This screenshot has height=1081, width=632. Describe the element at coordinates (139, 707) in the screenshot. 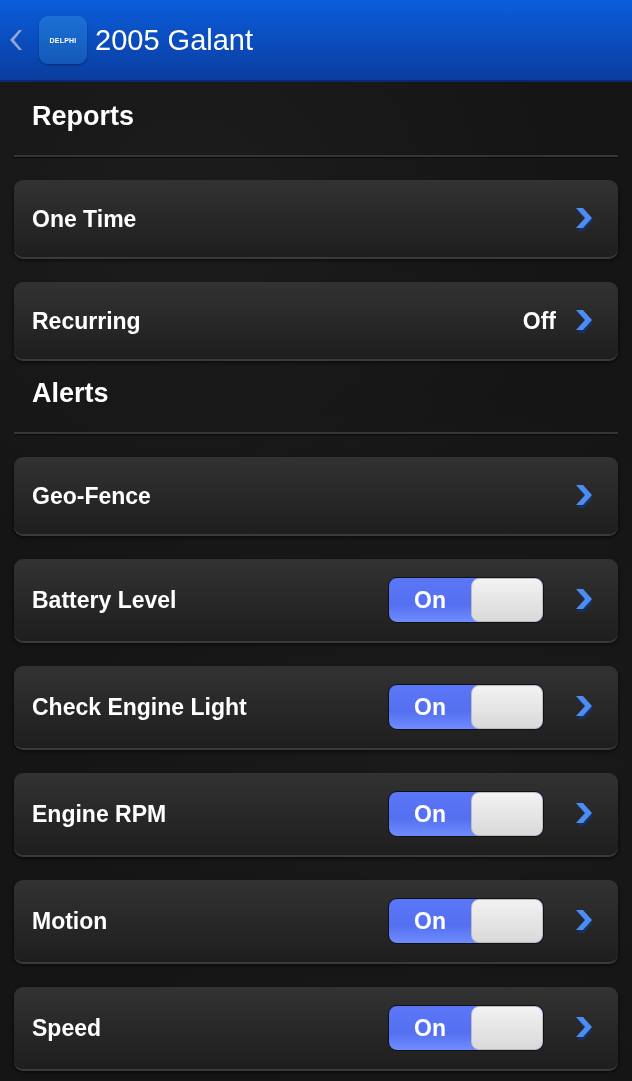

I see `row-label: Check Engine Light` at that location.